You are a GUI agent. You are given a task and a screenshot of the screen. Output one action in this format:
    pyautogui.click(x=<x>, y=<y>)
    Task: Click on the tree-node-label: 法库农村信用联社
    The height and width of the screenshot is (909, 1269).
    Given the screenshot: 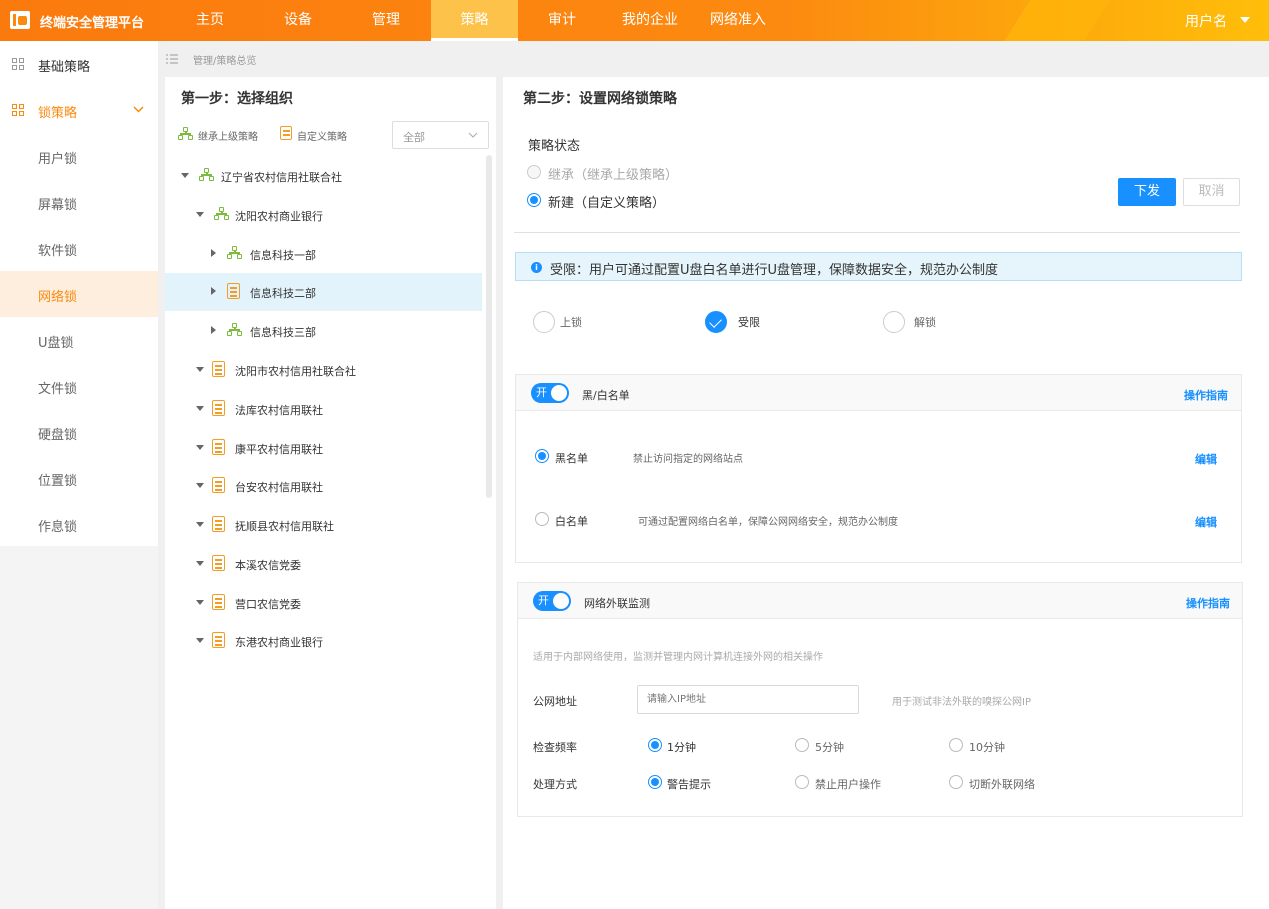 What is the action you would take?
    pyautogui.click(x=279, y=410)
    